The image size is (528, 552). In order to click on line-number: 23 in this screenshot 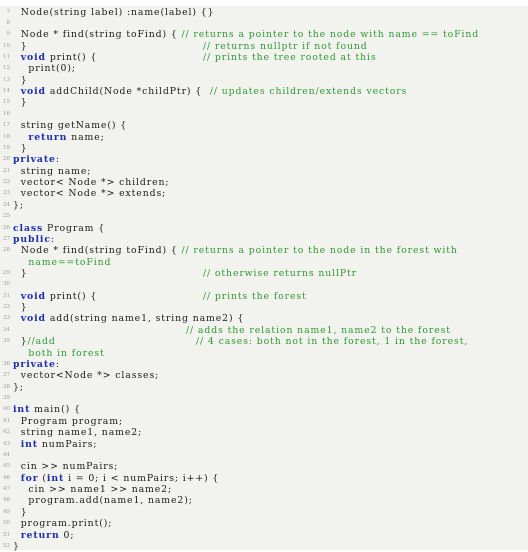, I will do `click(6, 193)`.